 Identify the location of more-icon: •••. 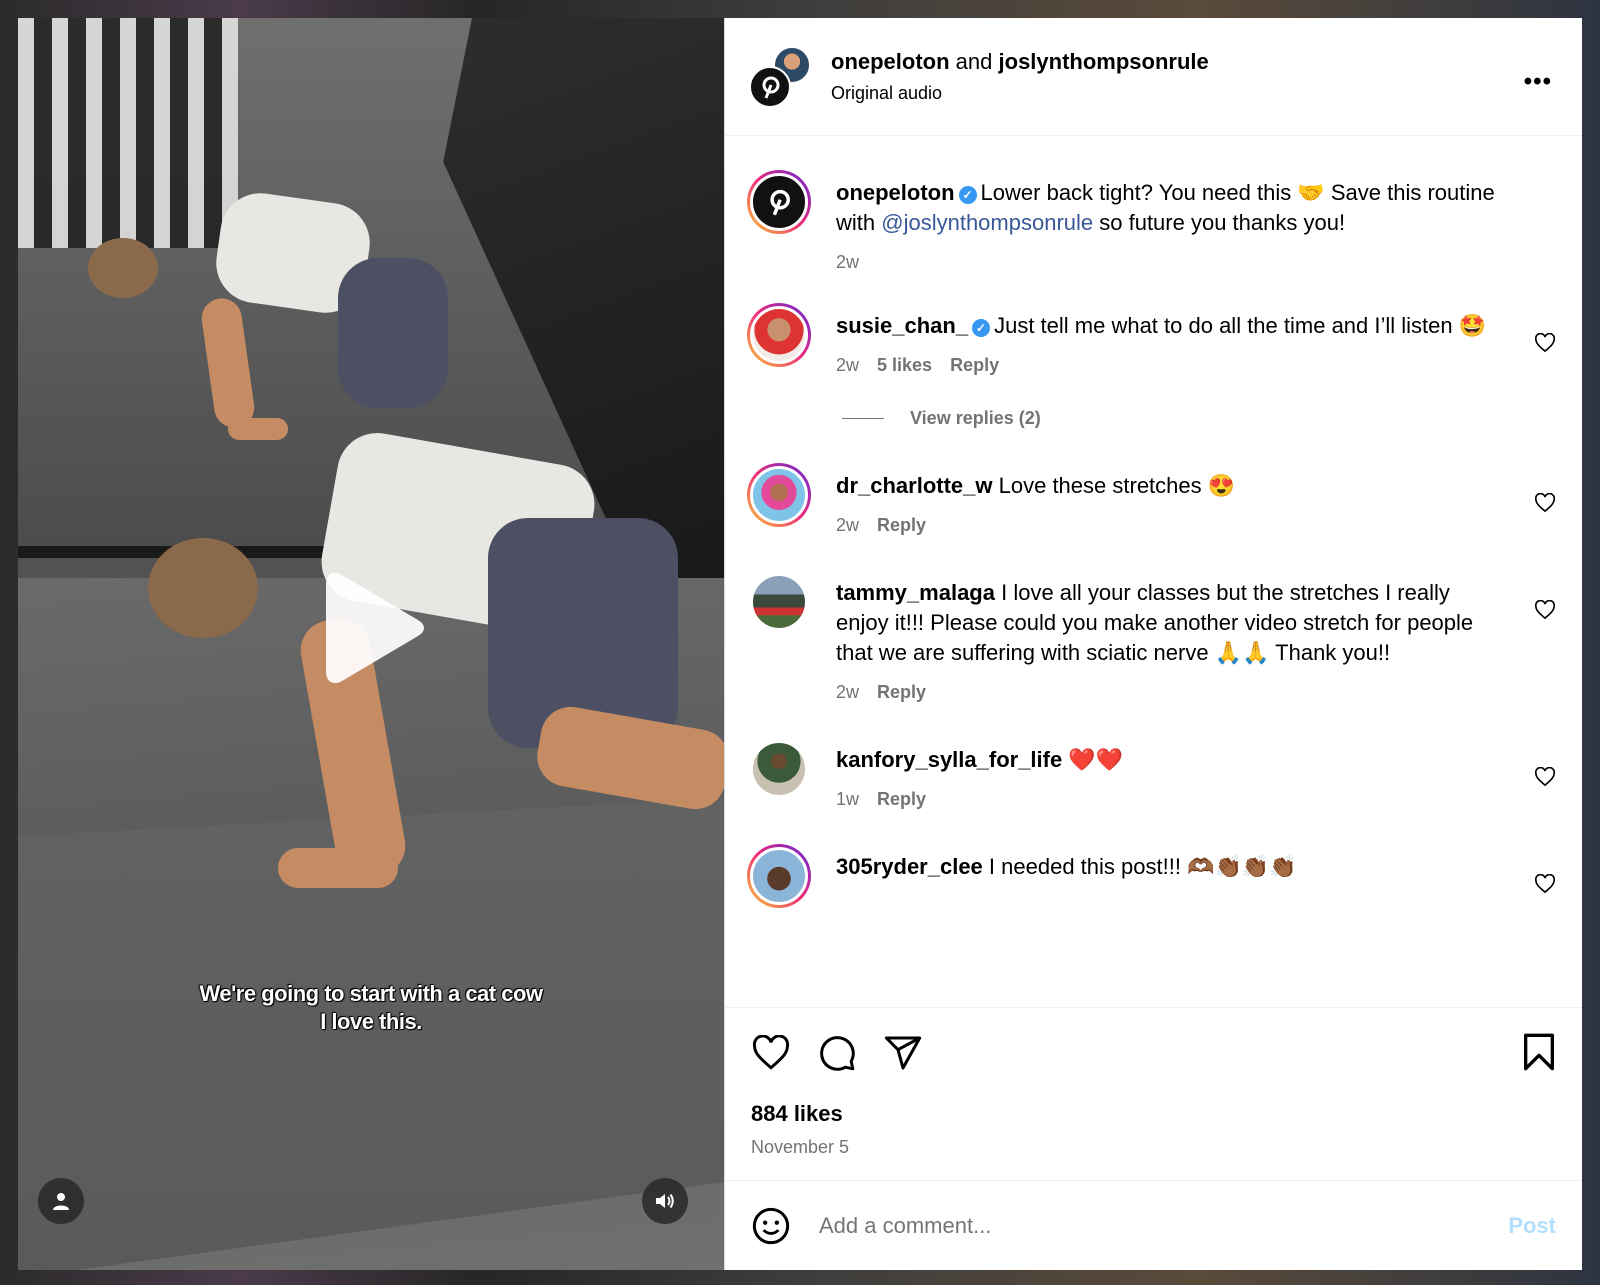
(1538, 82).